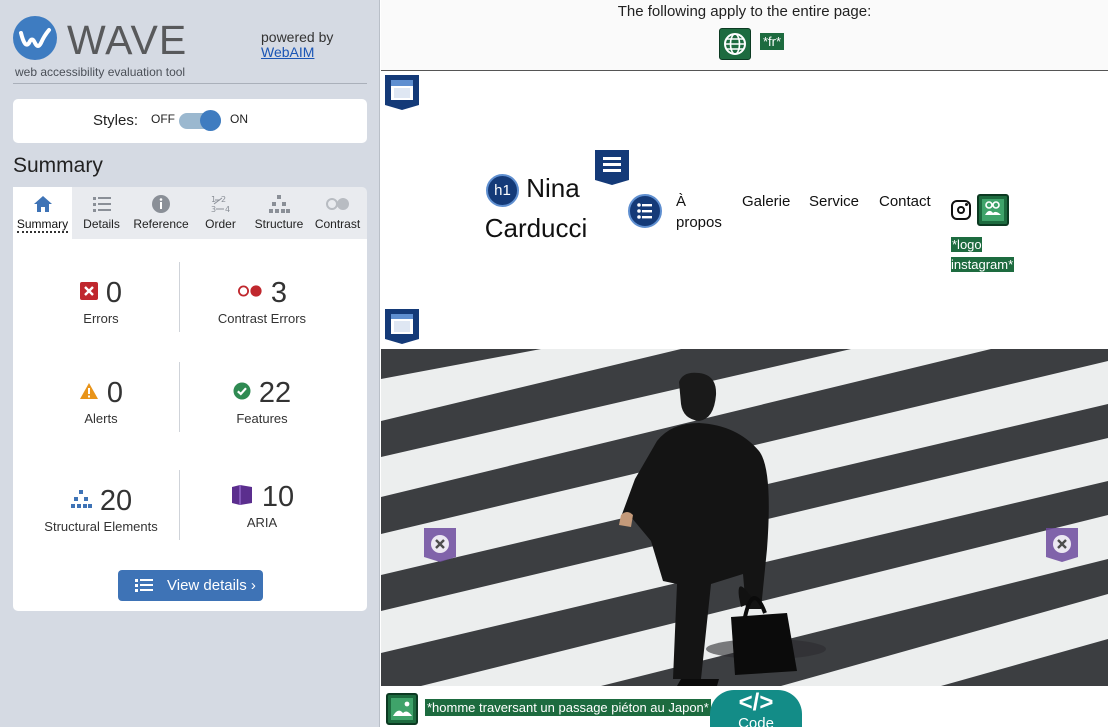 This screenshot has height=727, width=1108. I want to click on structural-count: 20, so click(116, 500).